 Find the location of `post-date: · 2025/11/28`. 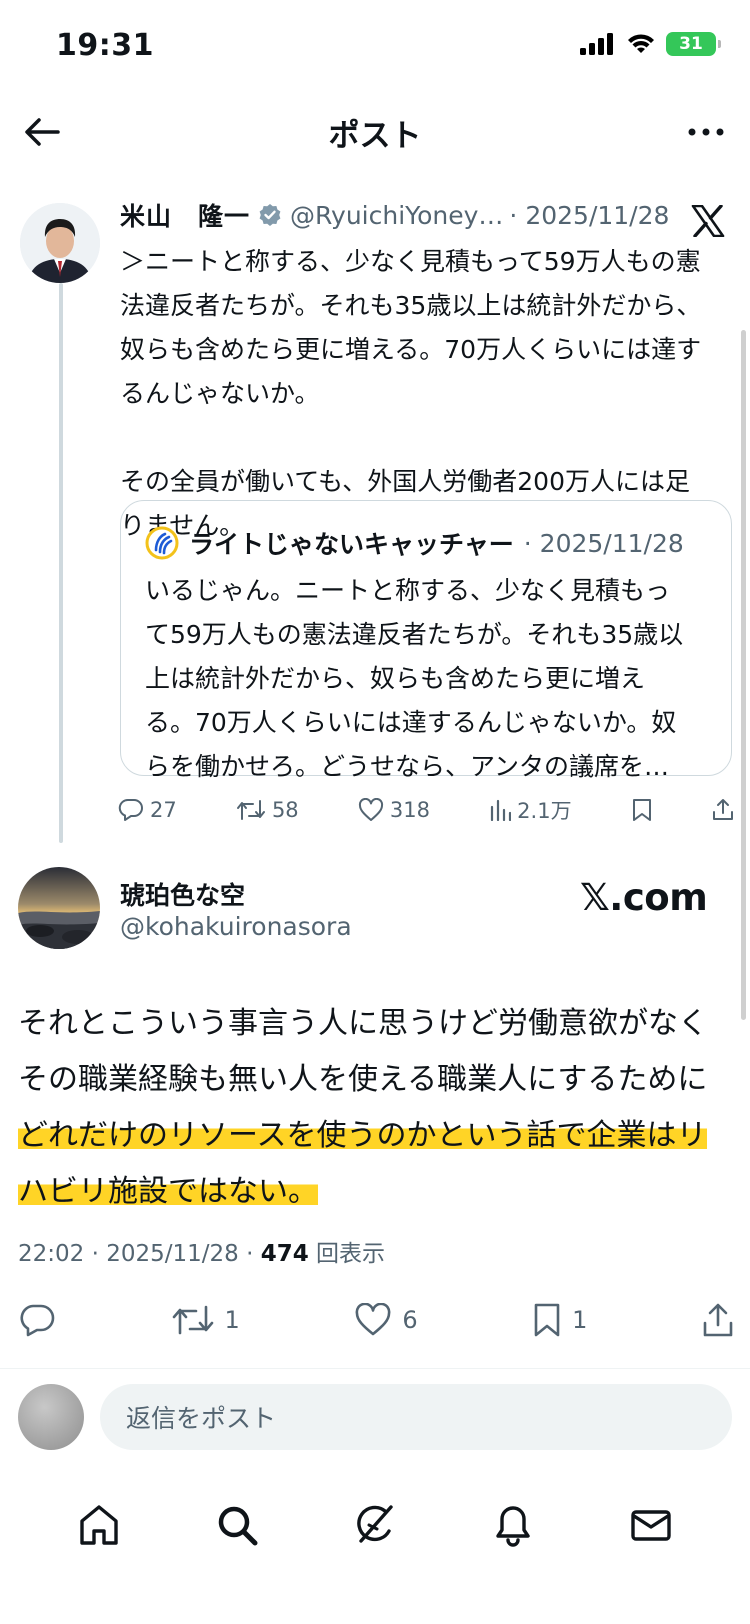

post-date: · 2025/11/28 is located at coordinates (589, 215).